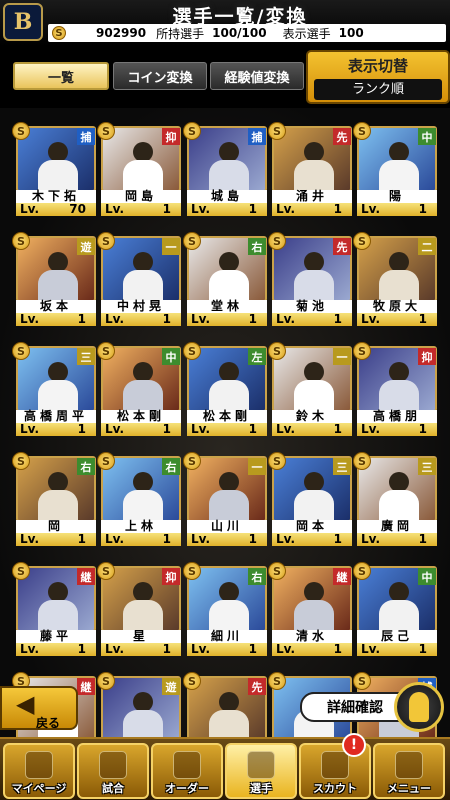  What do you see at coordinates (419, 707) in the screenshot?
I see `detail-player-icon` at bounding box center [419, 707].